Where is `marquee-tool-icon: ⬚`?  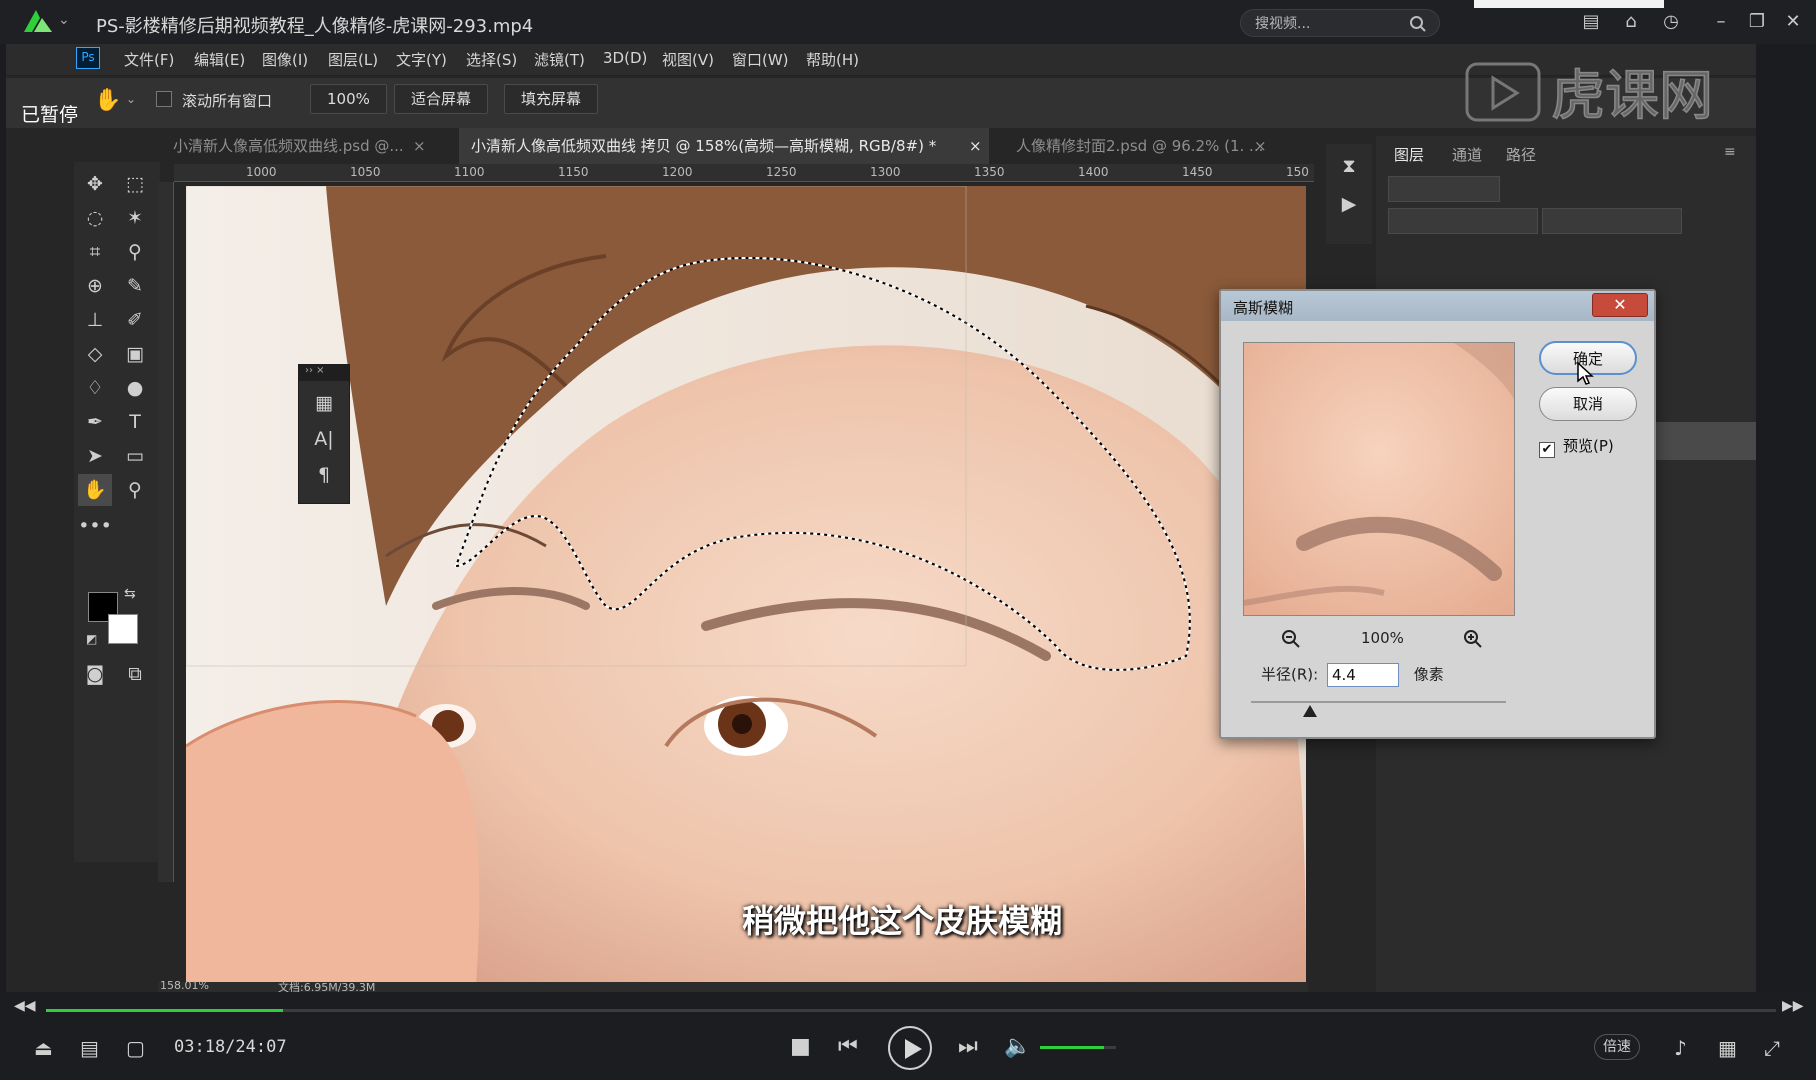 marquee-tool-icon: ⬚ is located at coordinates (135, 184).